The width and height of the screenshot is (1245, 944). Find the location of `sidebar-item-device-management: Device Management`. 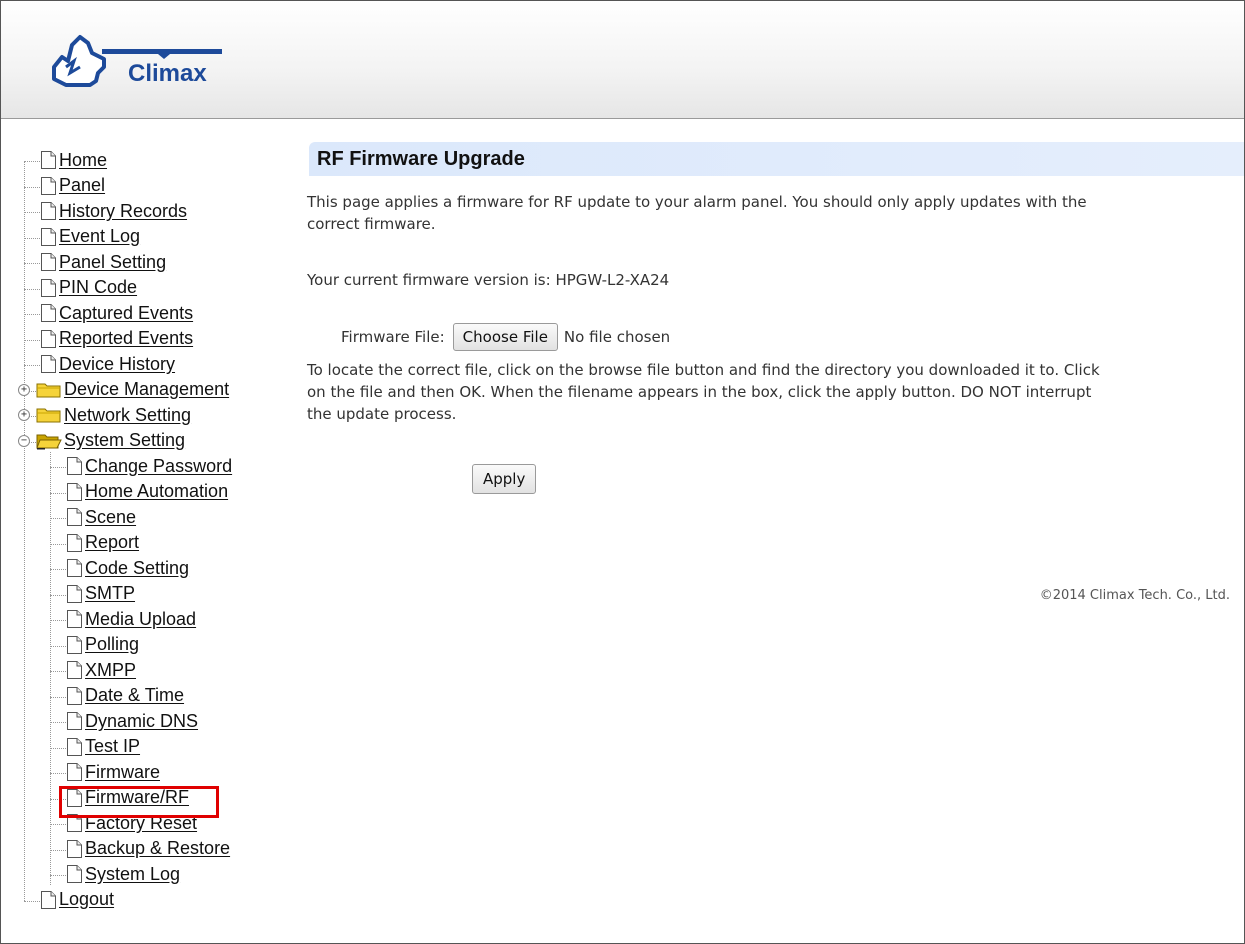

sidebar-item-device-management: Device Management is located at coordinates (132, 390).